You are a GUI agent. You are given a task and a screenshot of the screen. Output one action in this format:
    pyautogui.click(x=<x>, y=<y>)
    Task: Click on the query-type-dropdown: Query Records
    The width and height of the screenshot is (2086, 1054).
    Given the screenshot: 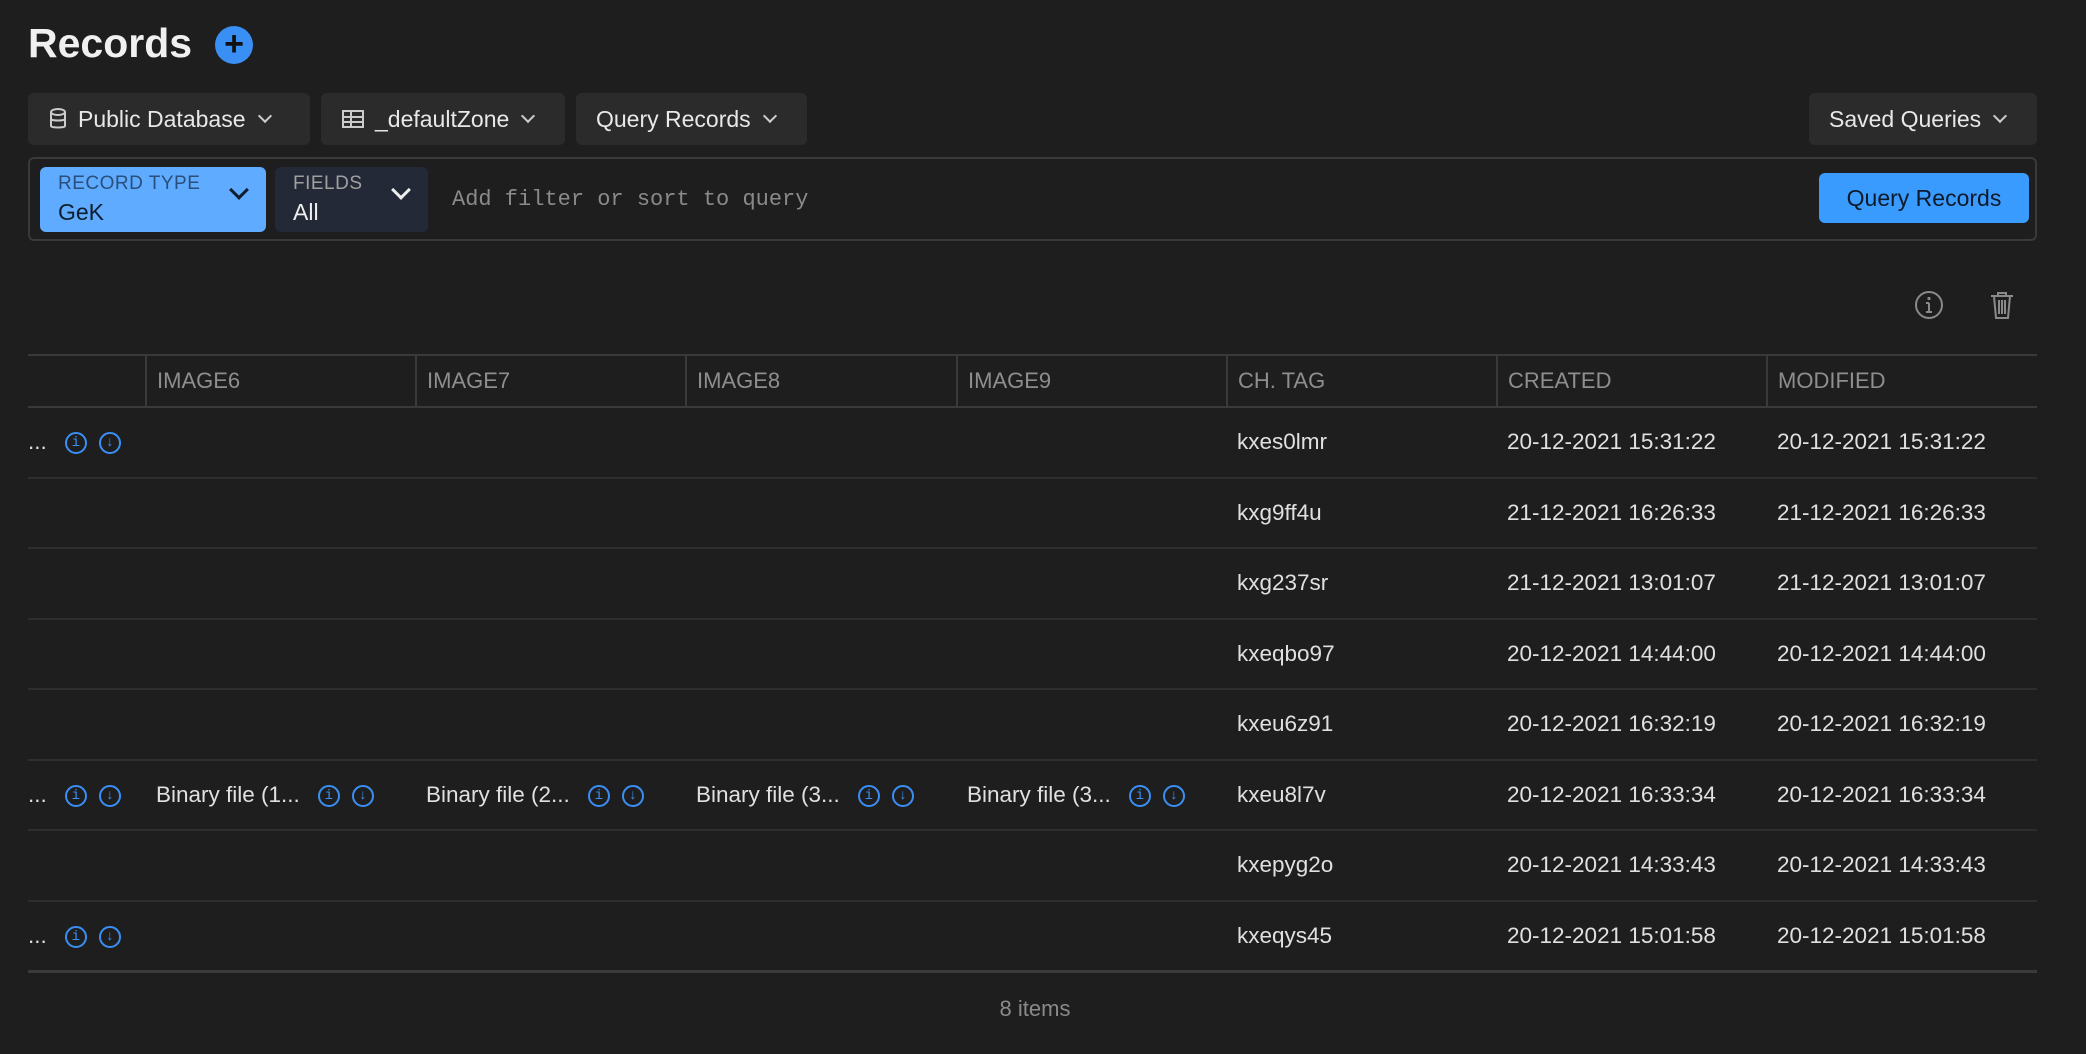 What is the action you would take?
    pyautogui.click(x=691, y=119)
    